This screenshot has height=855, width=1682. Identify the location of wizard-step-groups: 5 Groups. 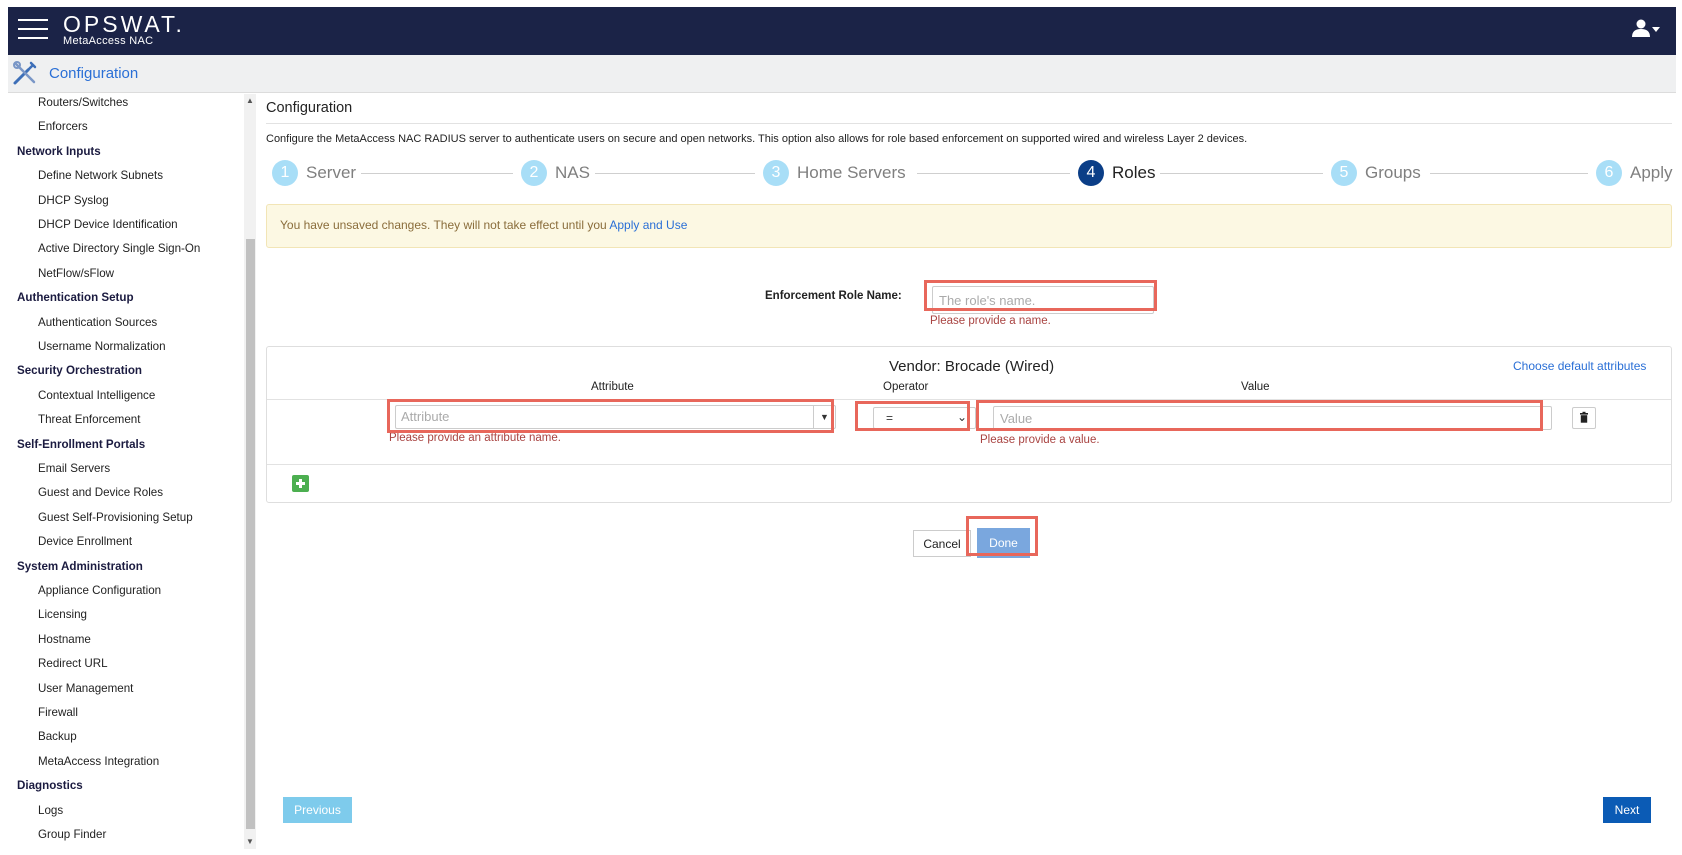
(1376, 173).